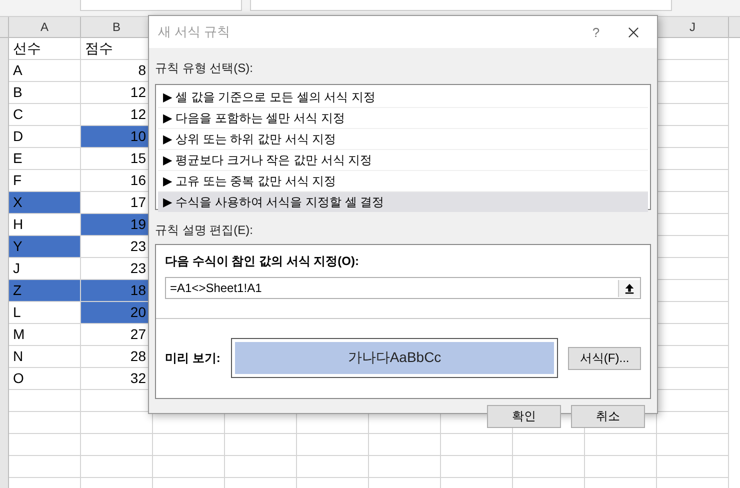 This screenshot has width=740, height=488. What do you see at coordinates (596, 32) in the screenshot?
I see `help-button: ?` at bounding box center [596, 32].